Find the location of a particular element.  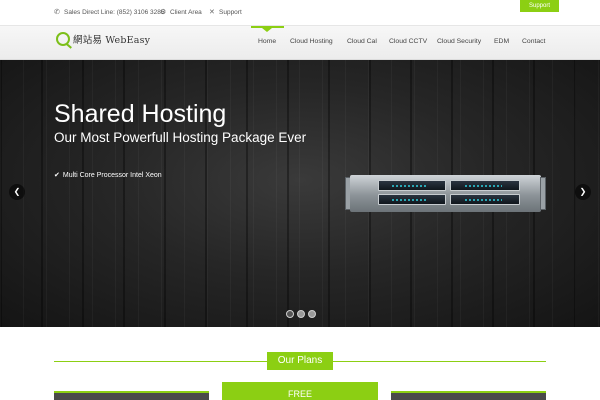

support-link: ✕ Support is located at coordinates (225, 12).